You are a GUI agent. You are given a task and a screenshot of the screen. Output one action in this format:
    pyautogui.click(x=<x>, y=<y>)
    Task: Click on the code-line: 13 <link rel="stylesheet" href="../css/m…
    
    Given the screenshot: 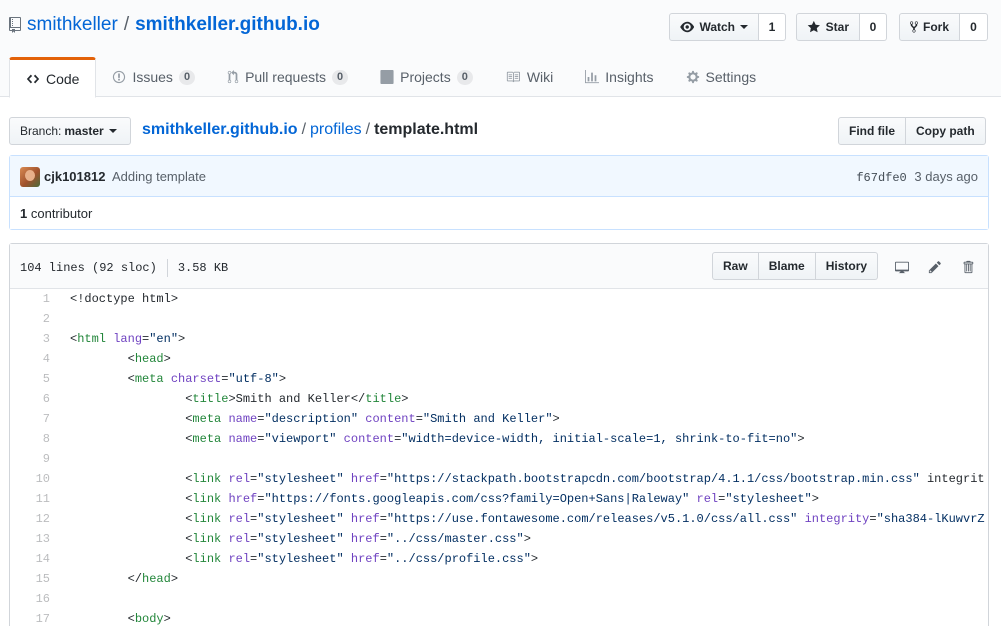 What is the action you would take?
    pyautogui.click(x=499, y=539)
    